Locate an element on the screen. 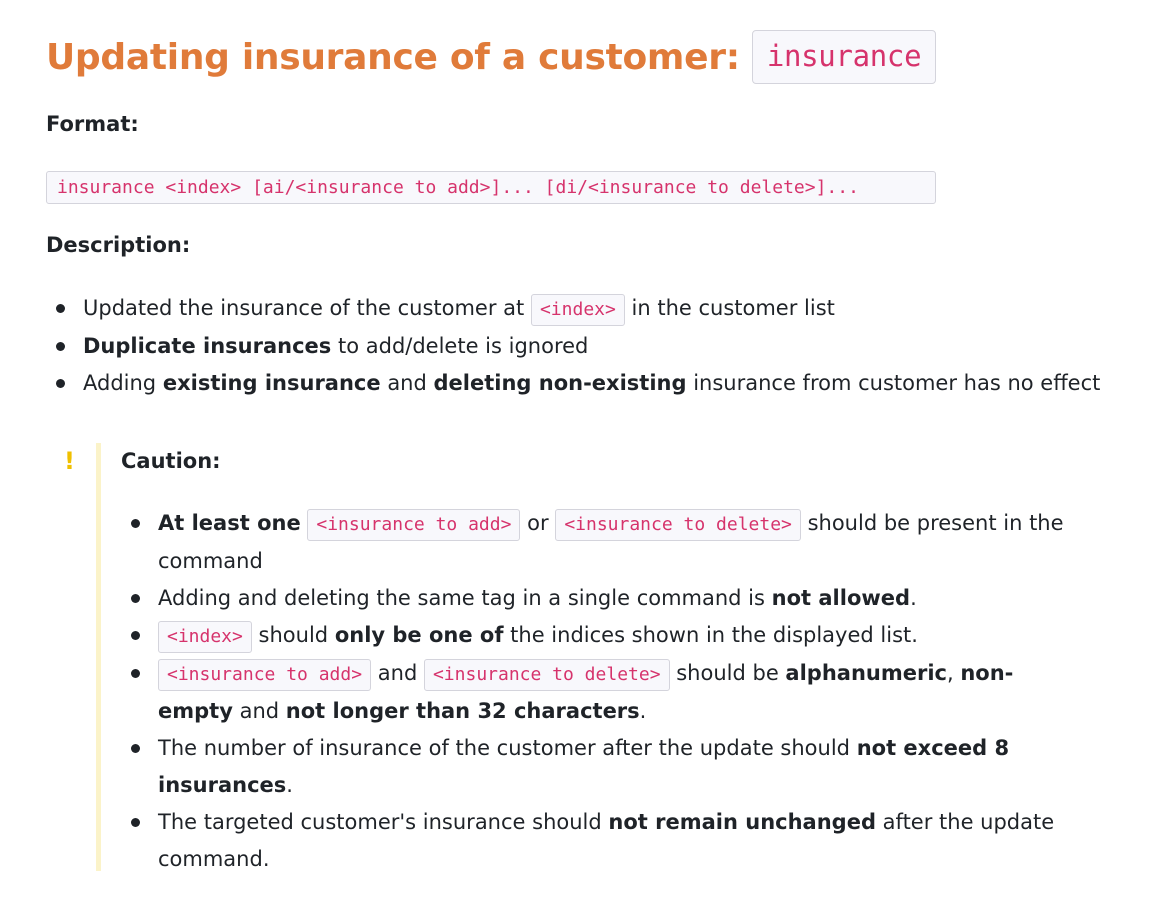 The image size is (1156, 904). description-bold-text: Duplicate insurances is located at coordinates (207, 346).